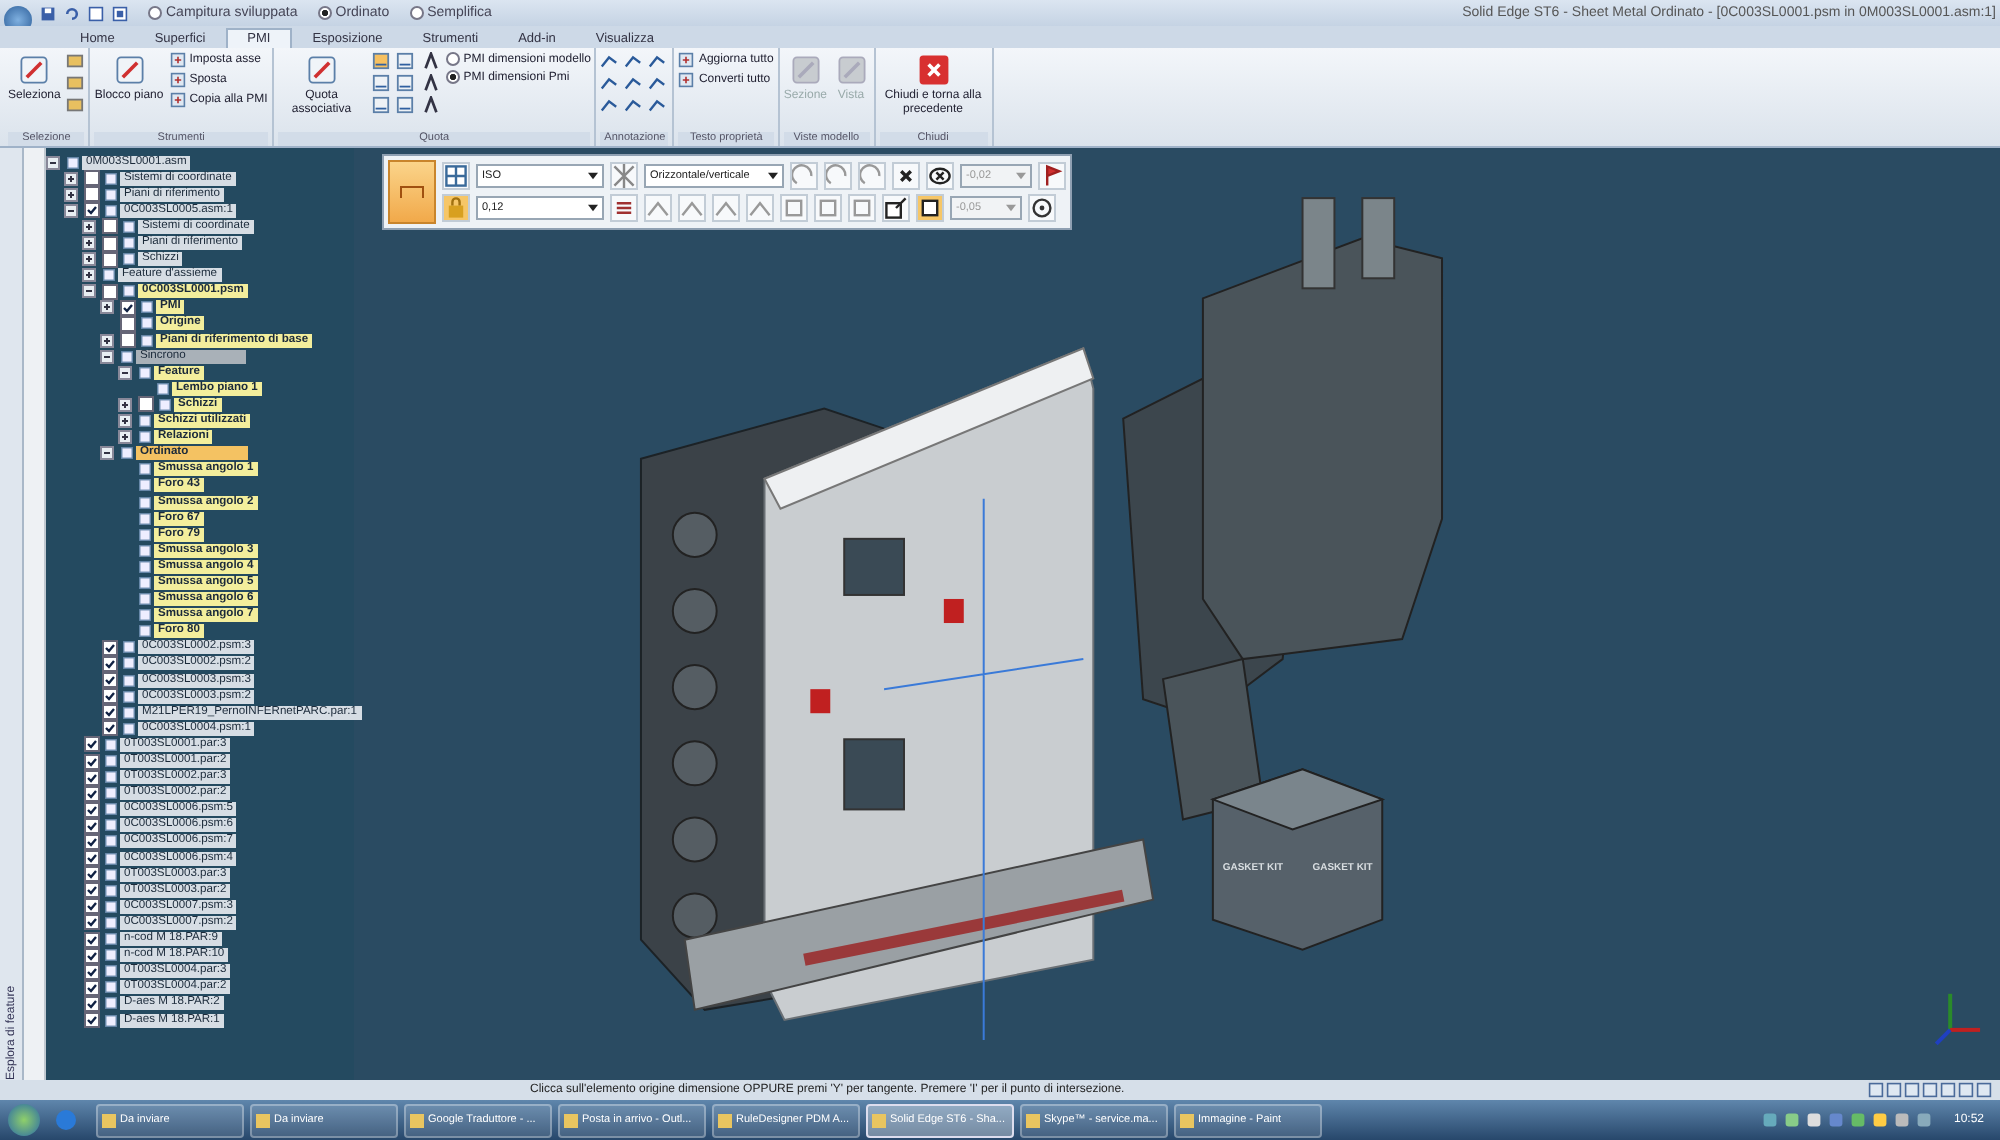 The width and height of the screenshot is (2000, 1140). I want to click on lock-icon, so click(456, 208).